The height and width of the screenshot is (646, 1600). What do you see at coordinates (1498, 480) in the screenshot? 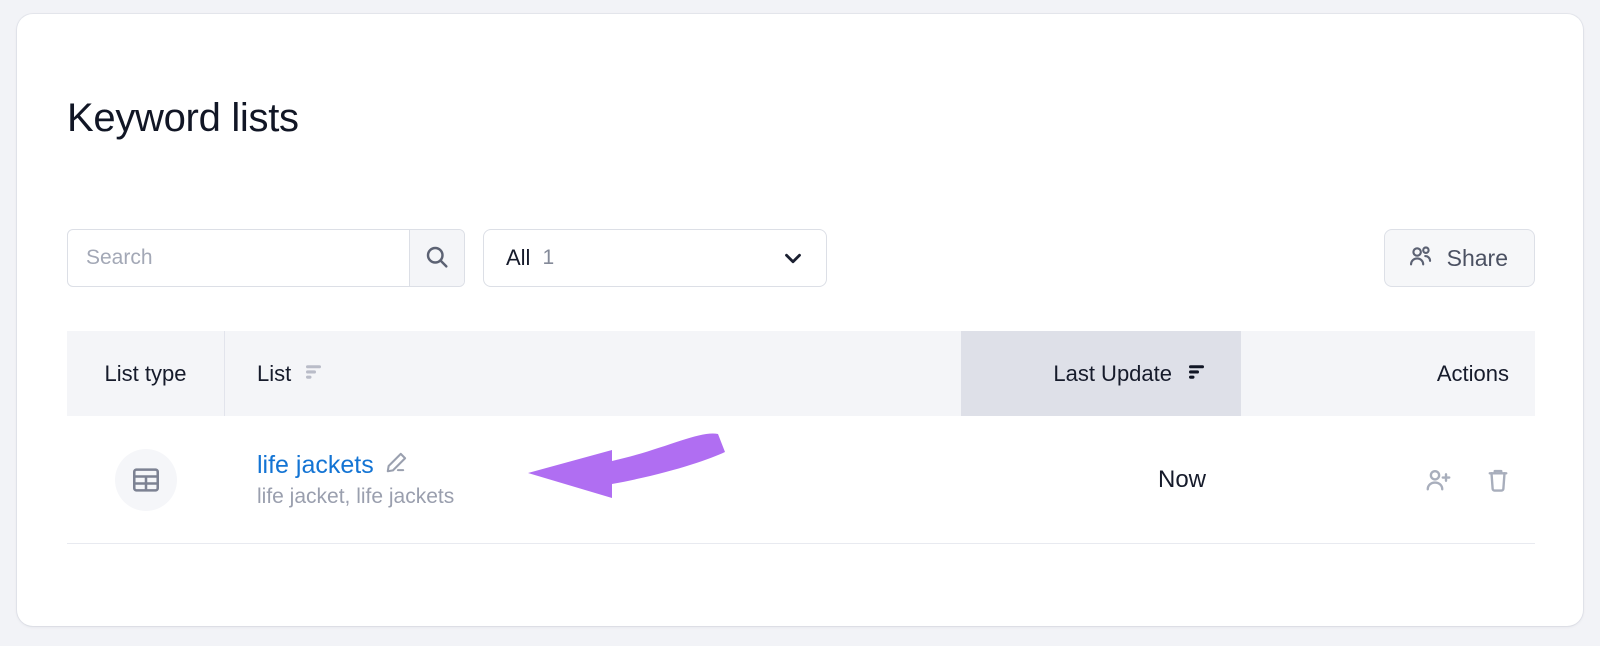
I see `trash-icon` at bounding box center [1498, 480].